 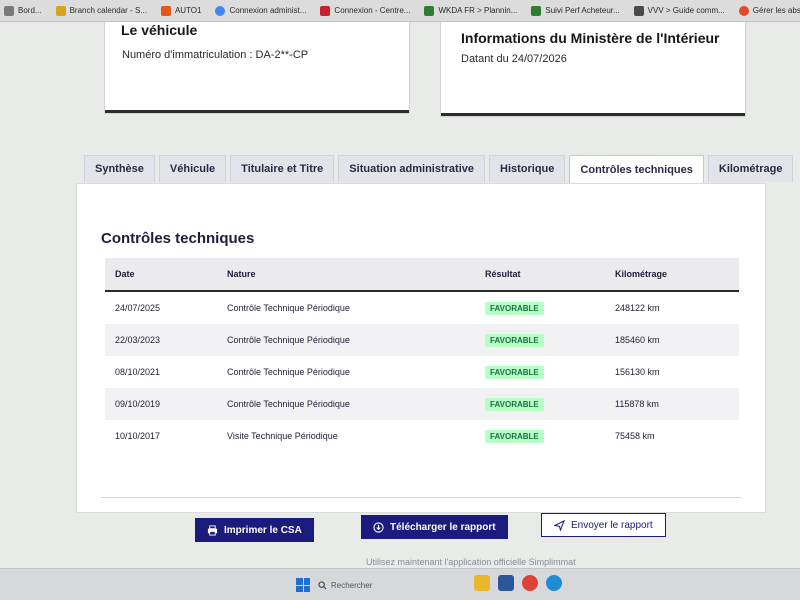 What do you see at coordinates (119, 168) in the screenshot?
I see `tab-synthese: Synthèse` at bounding box center [119, 168].